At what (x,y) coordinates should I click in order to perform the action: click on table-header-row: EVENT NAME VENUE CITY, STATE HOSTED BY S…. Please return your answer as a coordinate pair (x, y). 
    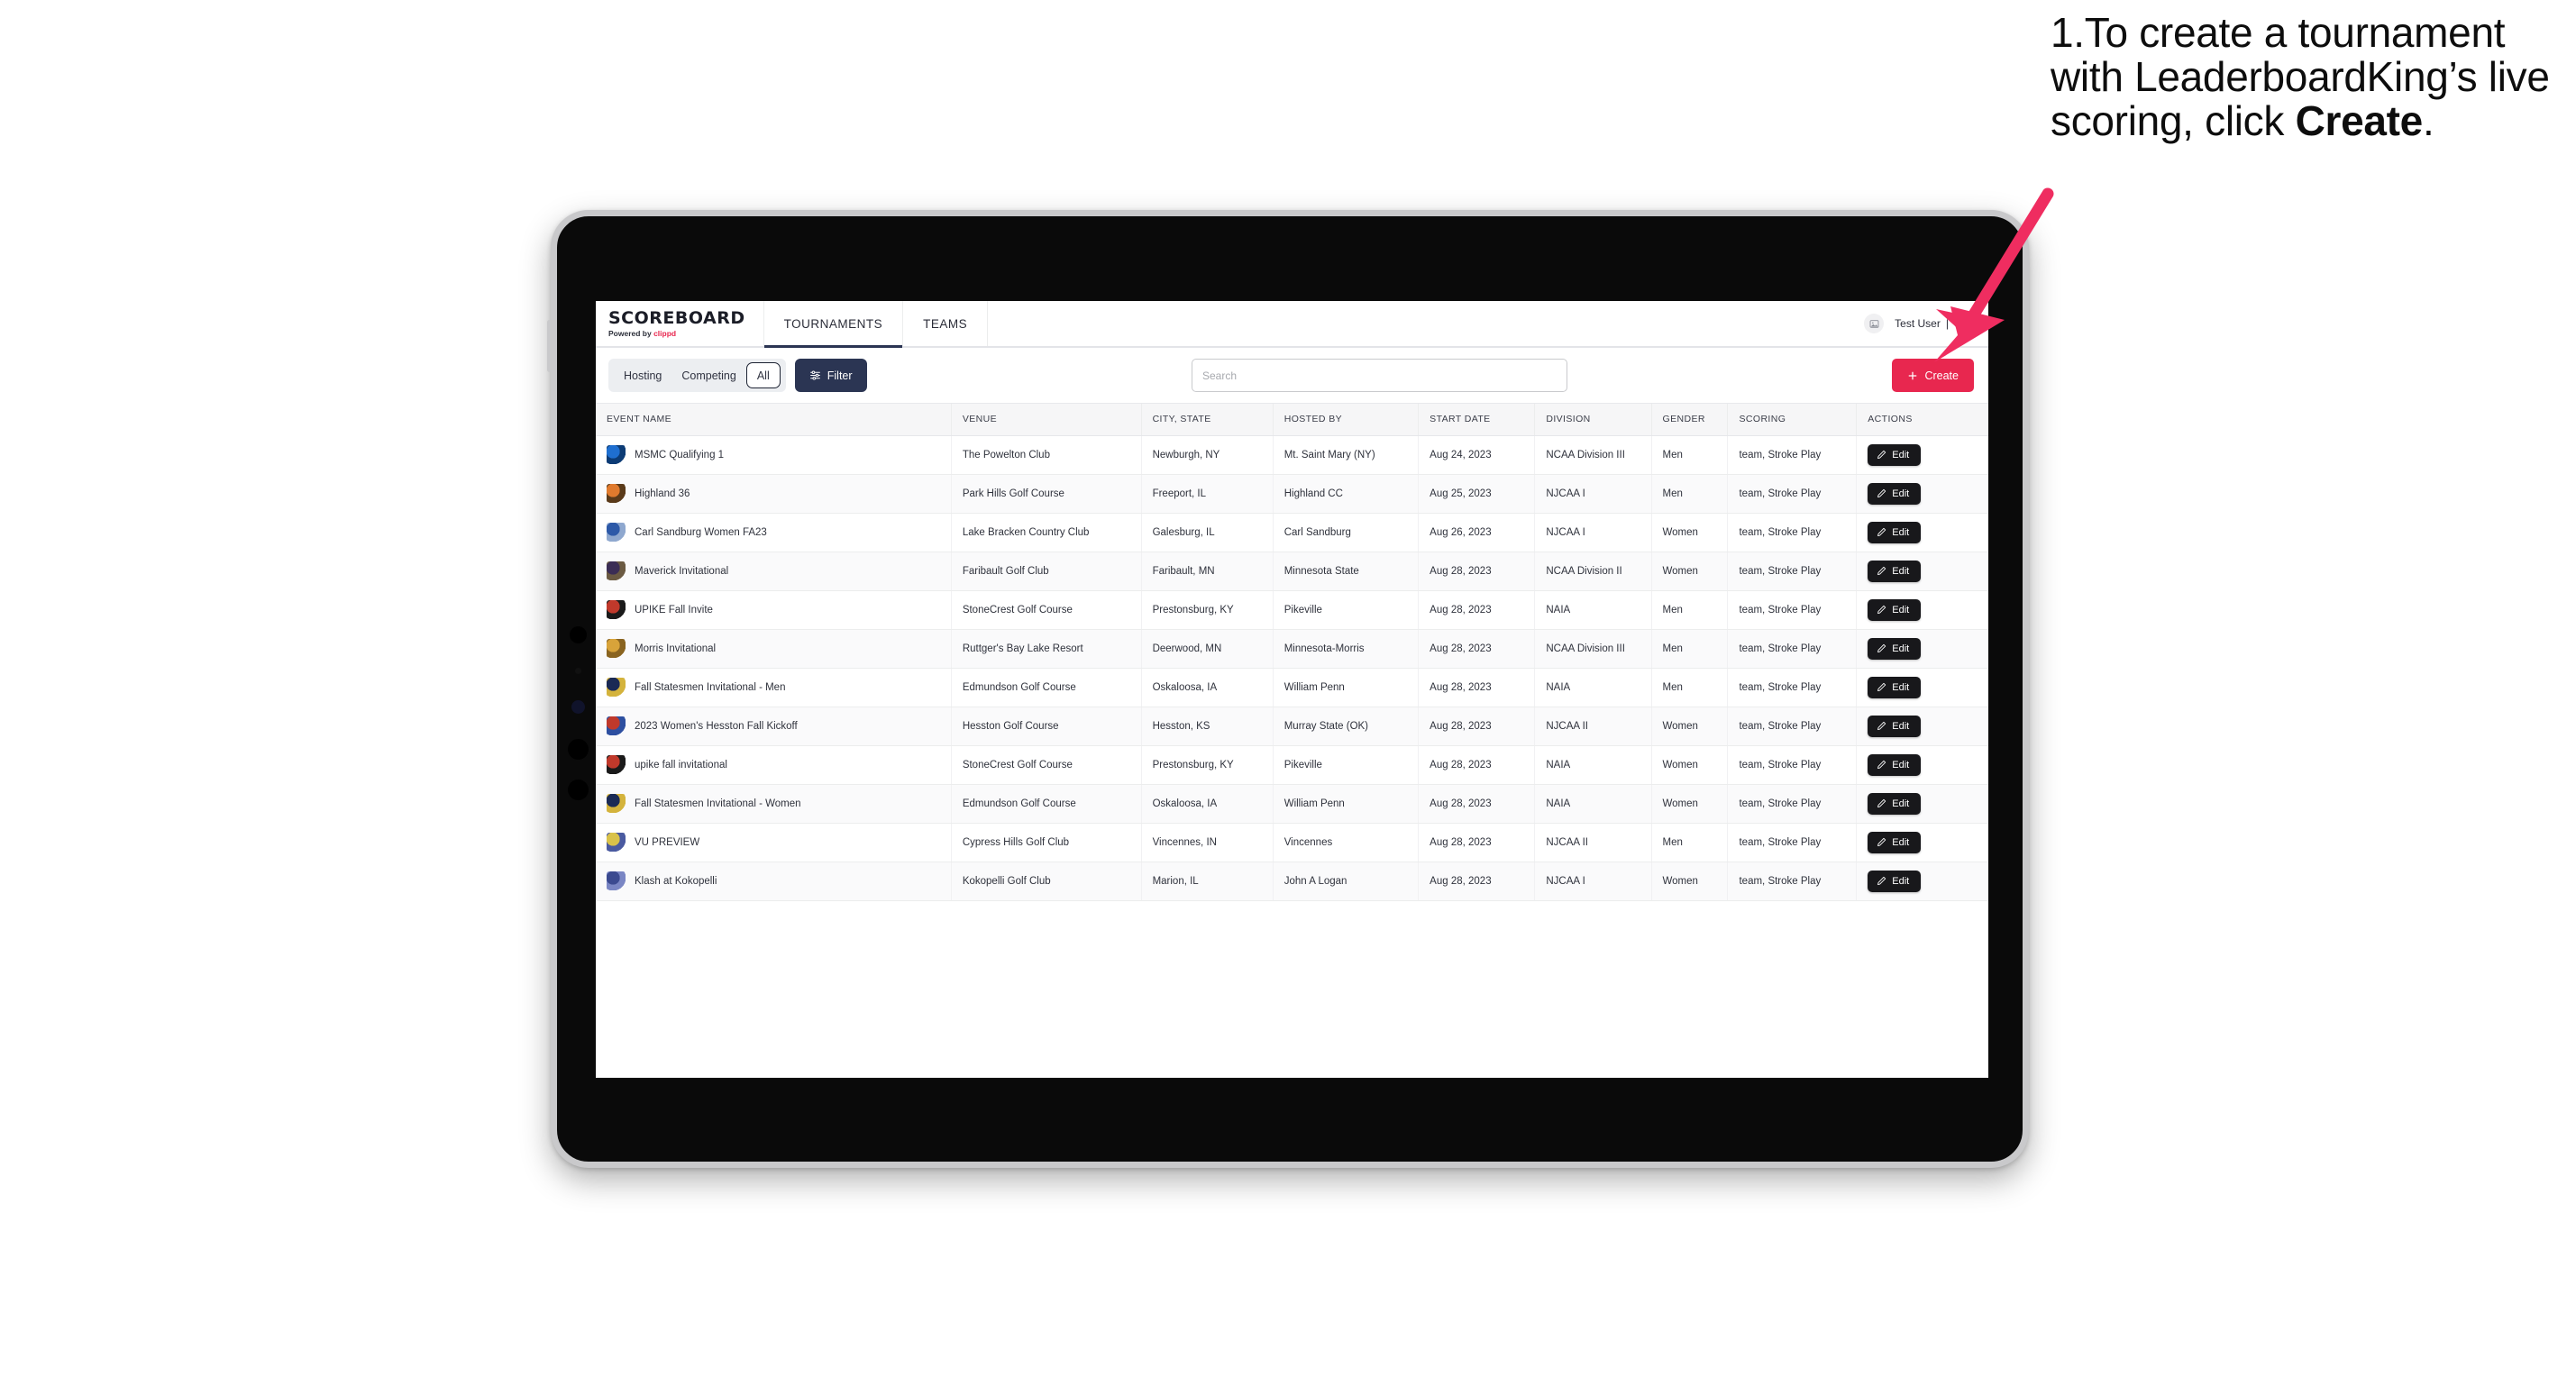
    Looking at the image, I should click on (1292, 420).